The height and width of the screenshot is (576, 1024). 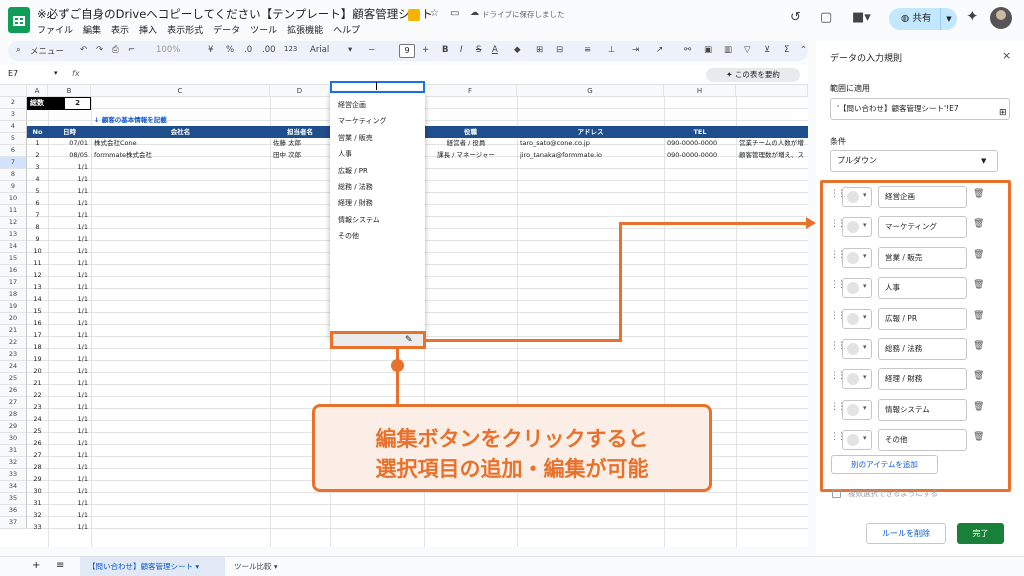 What do you see at coordinates (377, 87) in the screenshot?
I see `active-cell-e7` at bounding box center [377, 87].